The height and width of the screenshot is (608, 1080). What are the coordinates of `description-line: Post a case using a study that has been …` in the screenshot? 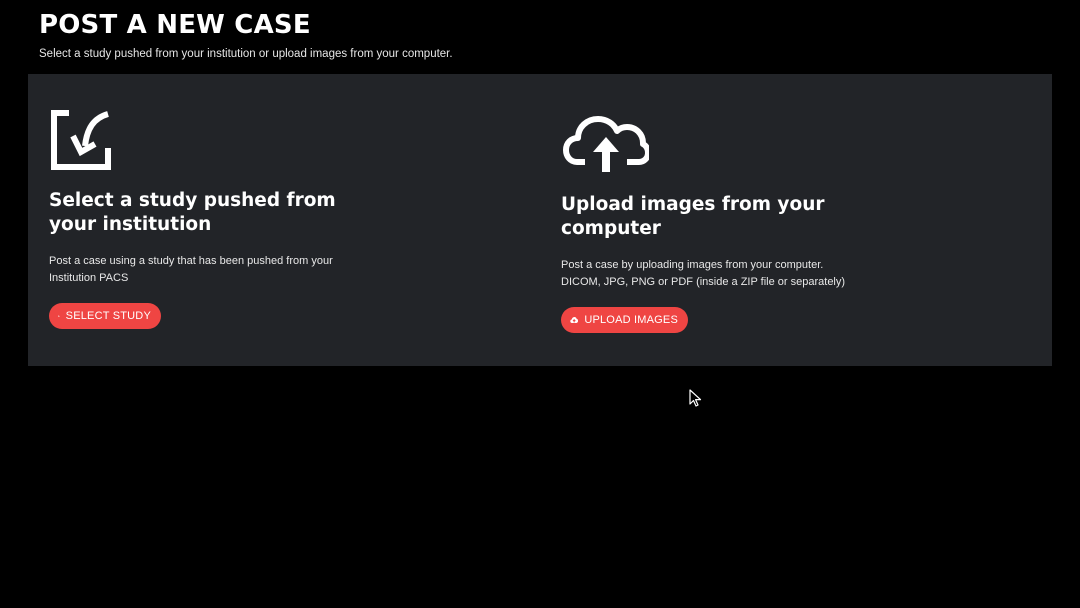 It's located at (191, 261).